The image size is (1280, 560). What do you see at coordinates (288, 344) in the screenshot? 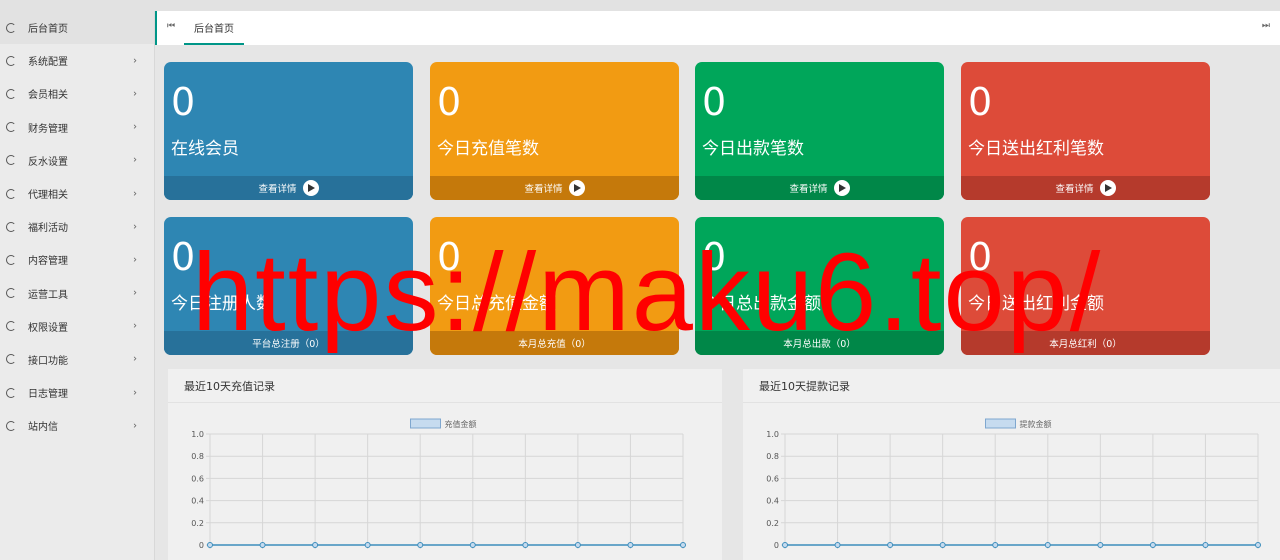
I see `card-footer-text: 平台总注册（0）` at bounding box center [288, 344].